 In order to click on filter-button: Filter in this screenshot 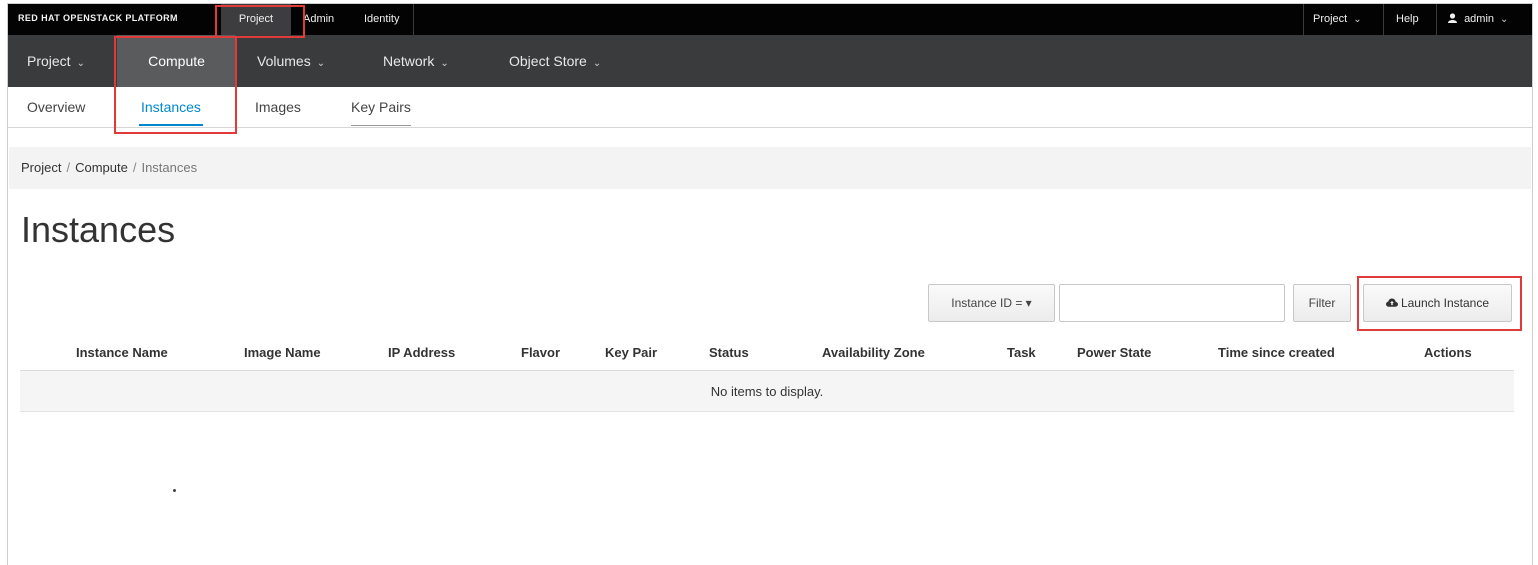, I will do `click(1322, 303)`.